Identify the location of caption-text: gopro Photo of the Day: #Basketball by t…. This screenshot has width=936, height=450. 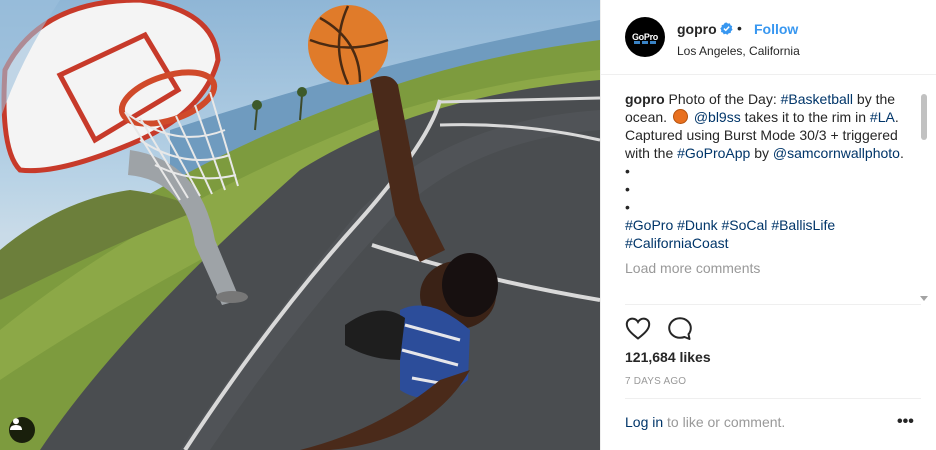
(770, 126).